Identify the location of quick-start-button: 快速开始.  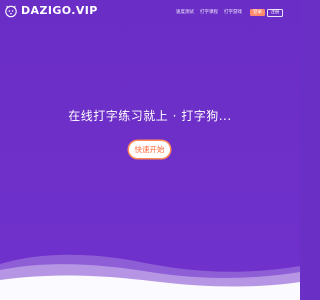
(149, 149).